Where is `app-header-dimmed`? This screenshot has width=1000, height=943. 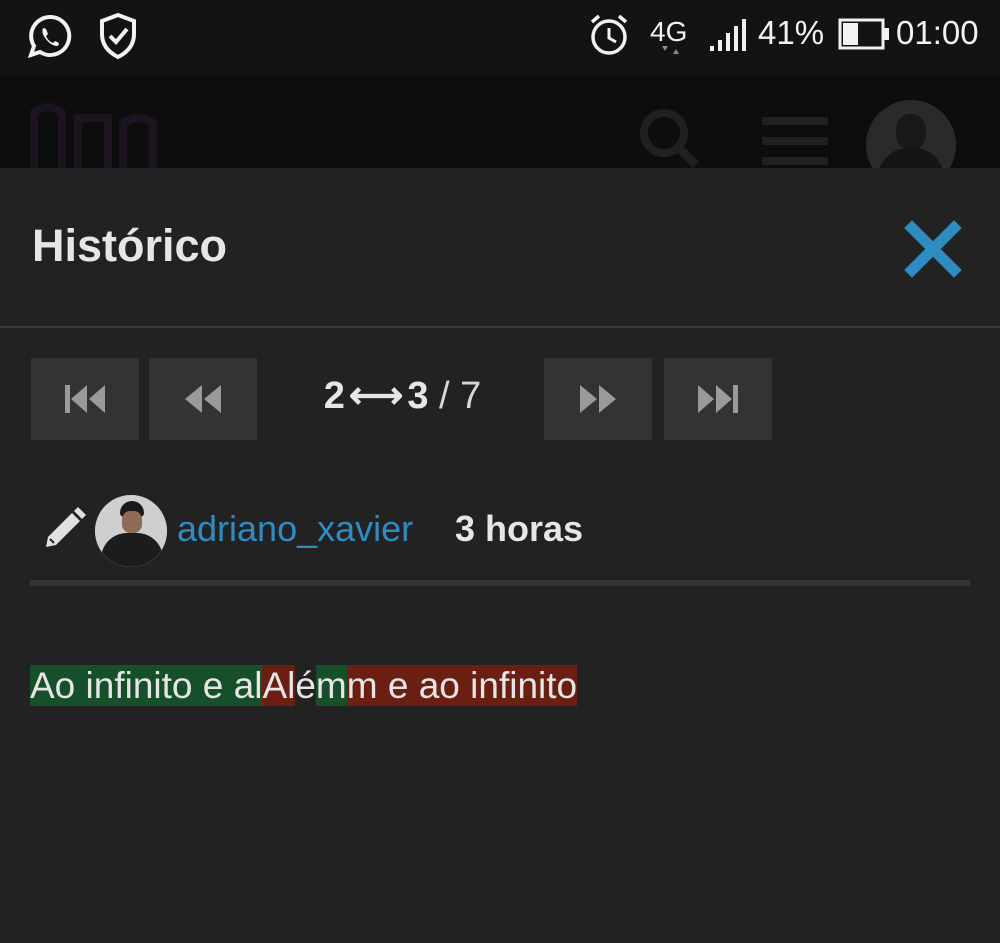 app-header-dimmed is located at coordinates (500, 132).